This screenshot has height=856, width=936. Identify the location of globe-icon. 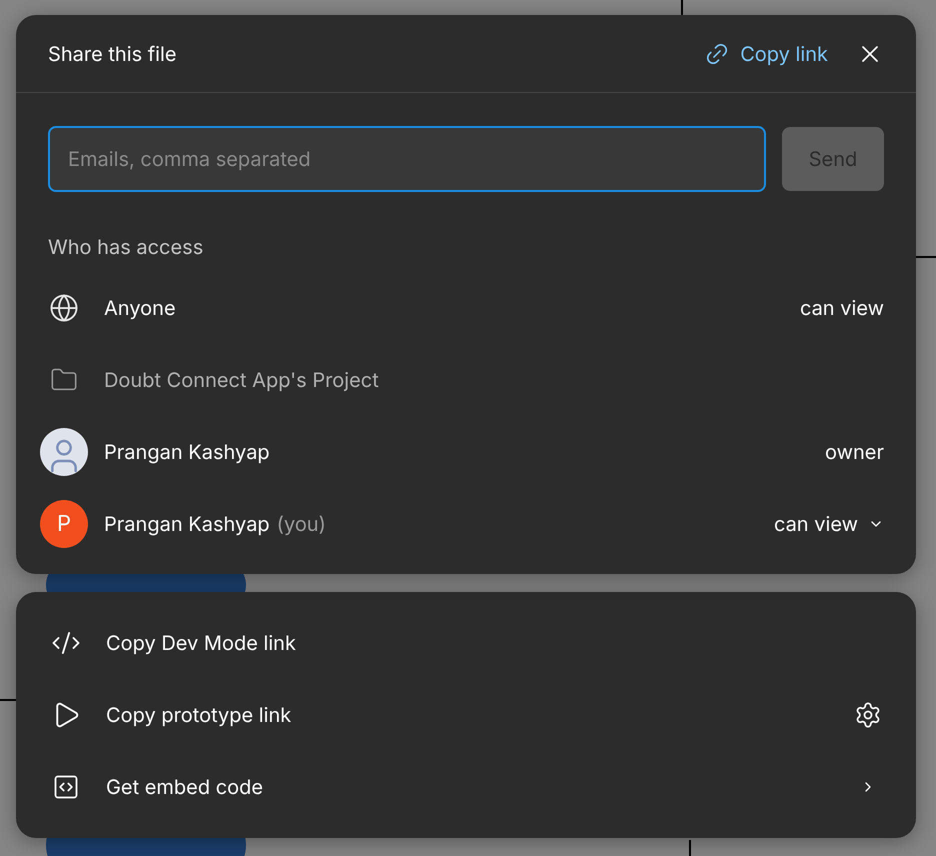
(64, 308).